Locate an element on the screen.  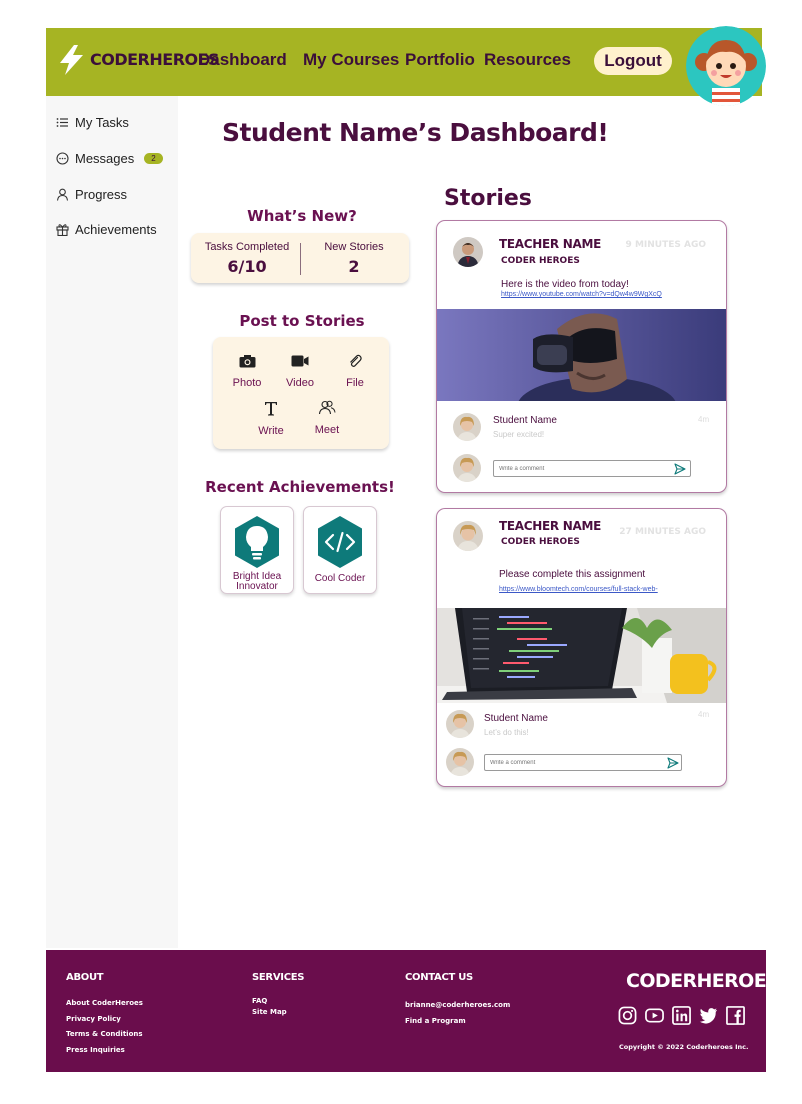
sidebar-item-my-tasks: My Tasks is located at coordinates (92, 122).